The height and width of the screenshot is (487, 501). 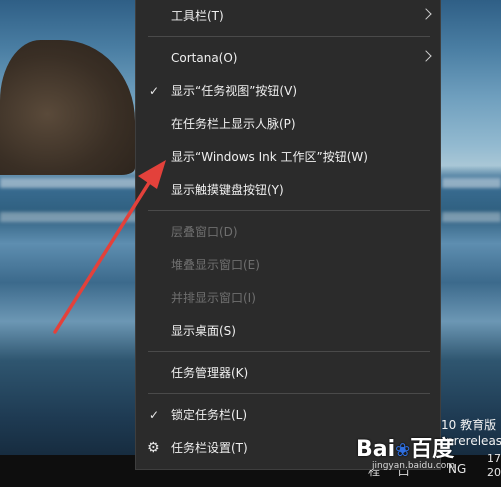 I want to click on menu-item-label: 工具栏(T), so click(x=197, y=16).